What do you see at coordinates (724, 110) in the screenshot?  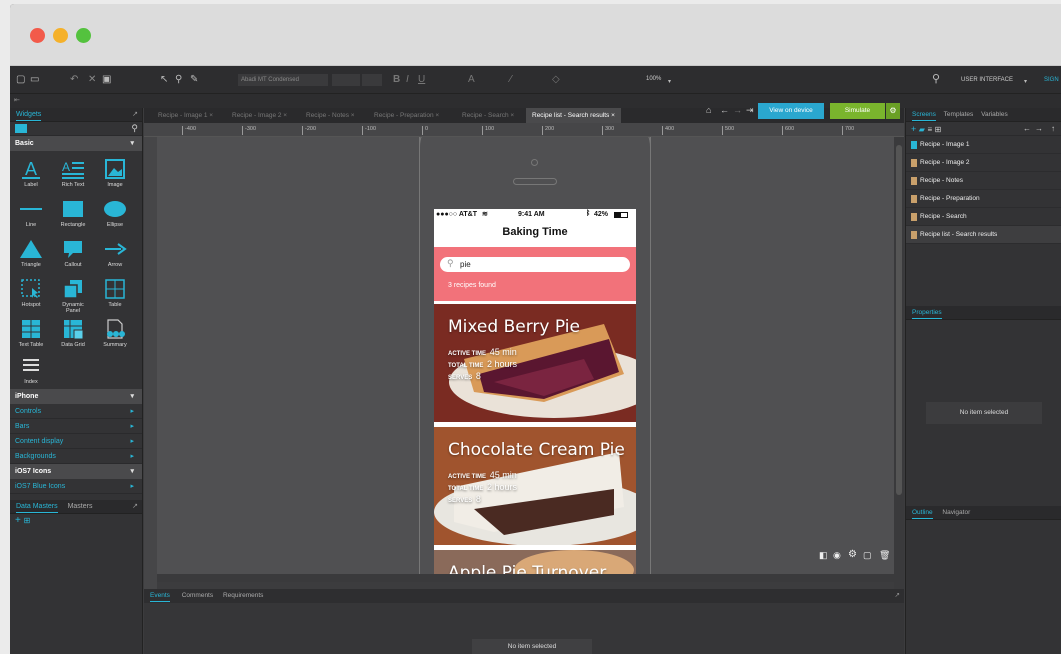 I see `back-icon: ←` at bounding box center [724, 110].